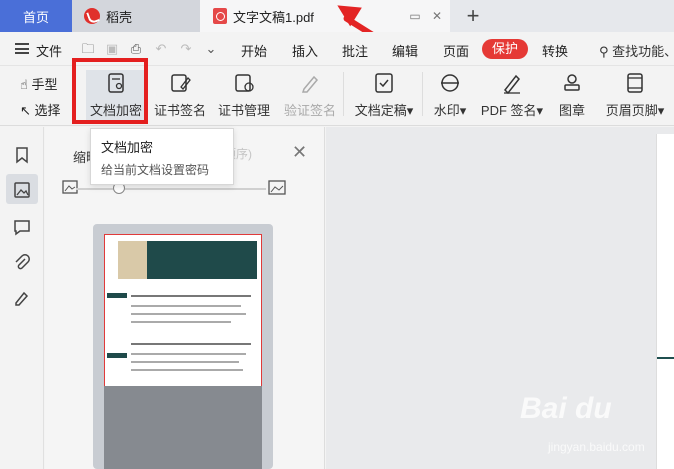 Image resolution: width=674 pixels, height=469 pixels. Describe the element at coordinates (512, 110) in the screenshot. I see `pdf-sign-label: PDF 签名▾` at that location.